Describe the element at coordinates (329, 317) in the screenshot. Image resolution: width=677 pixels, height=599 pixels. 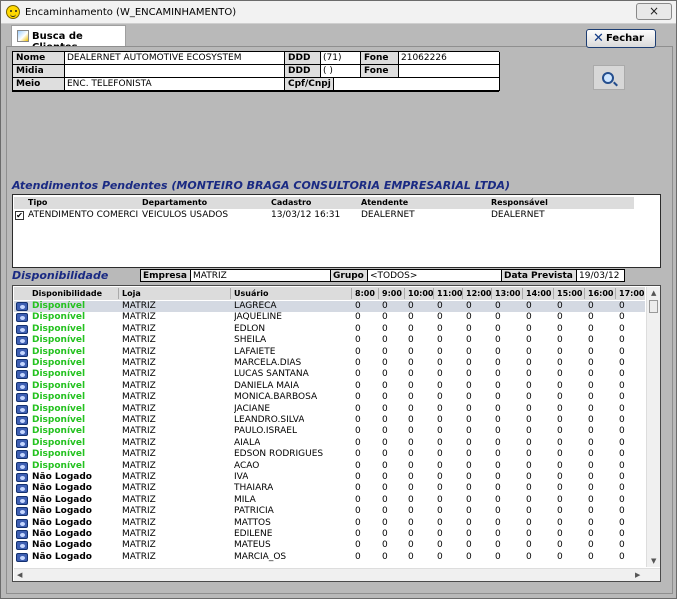
I see `availability-row: Disponível MATRIZ JAQUELINE 0 0 0 0 0 0 0 0 0 0` at that location.